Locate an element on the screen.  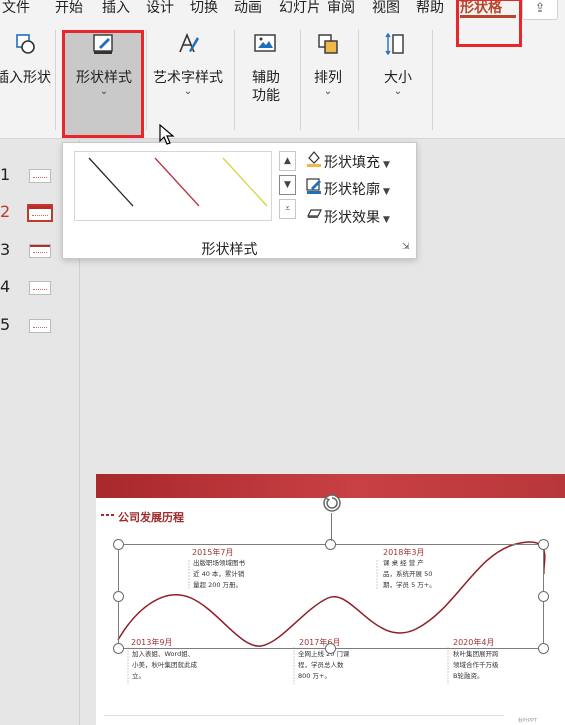
shape-styles-highlight is located at coordinates (103, 84).